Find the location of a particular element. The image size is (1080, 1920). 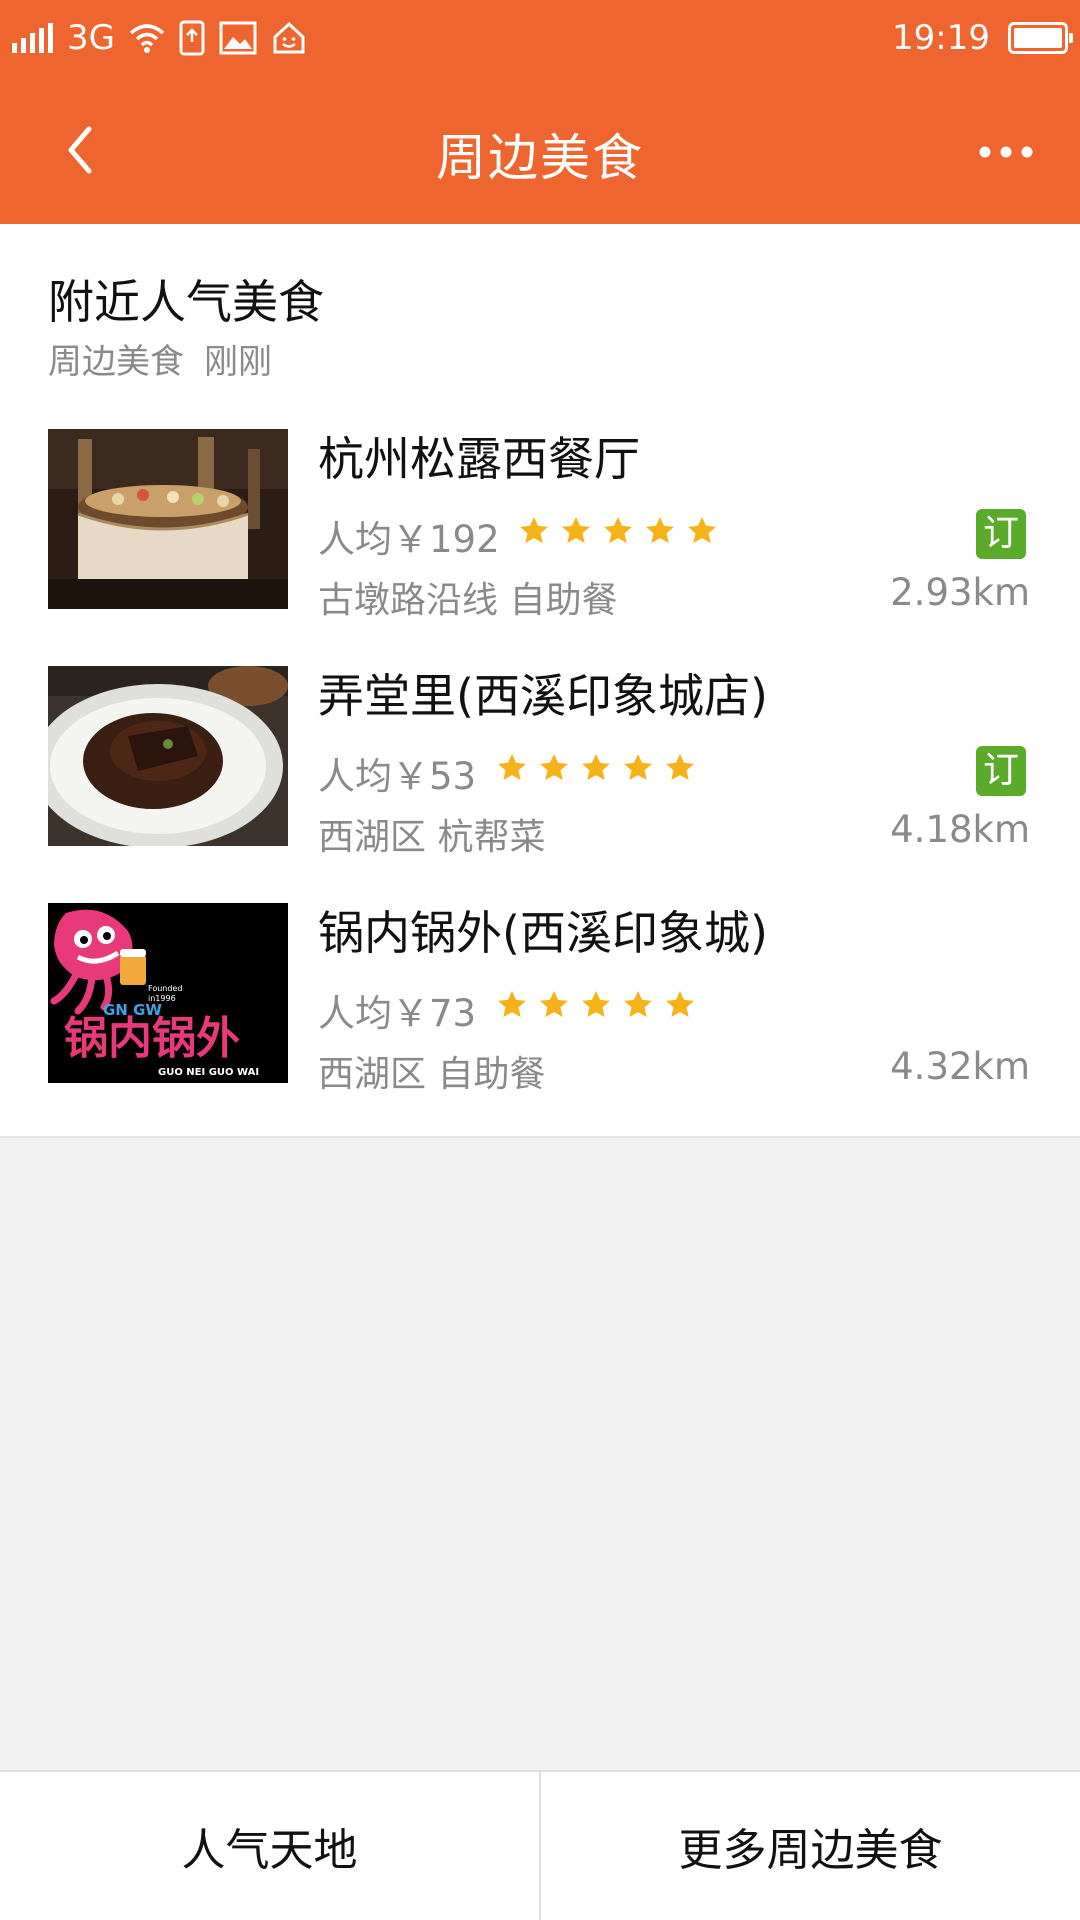

restaurant-tags: 西湖区 自助餐 is located at coordinates (432, 1074).